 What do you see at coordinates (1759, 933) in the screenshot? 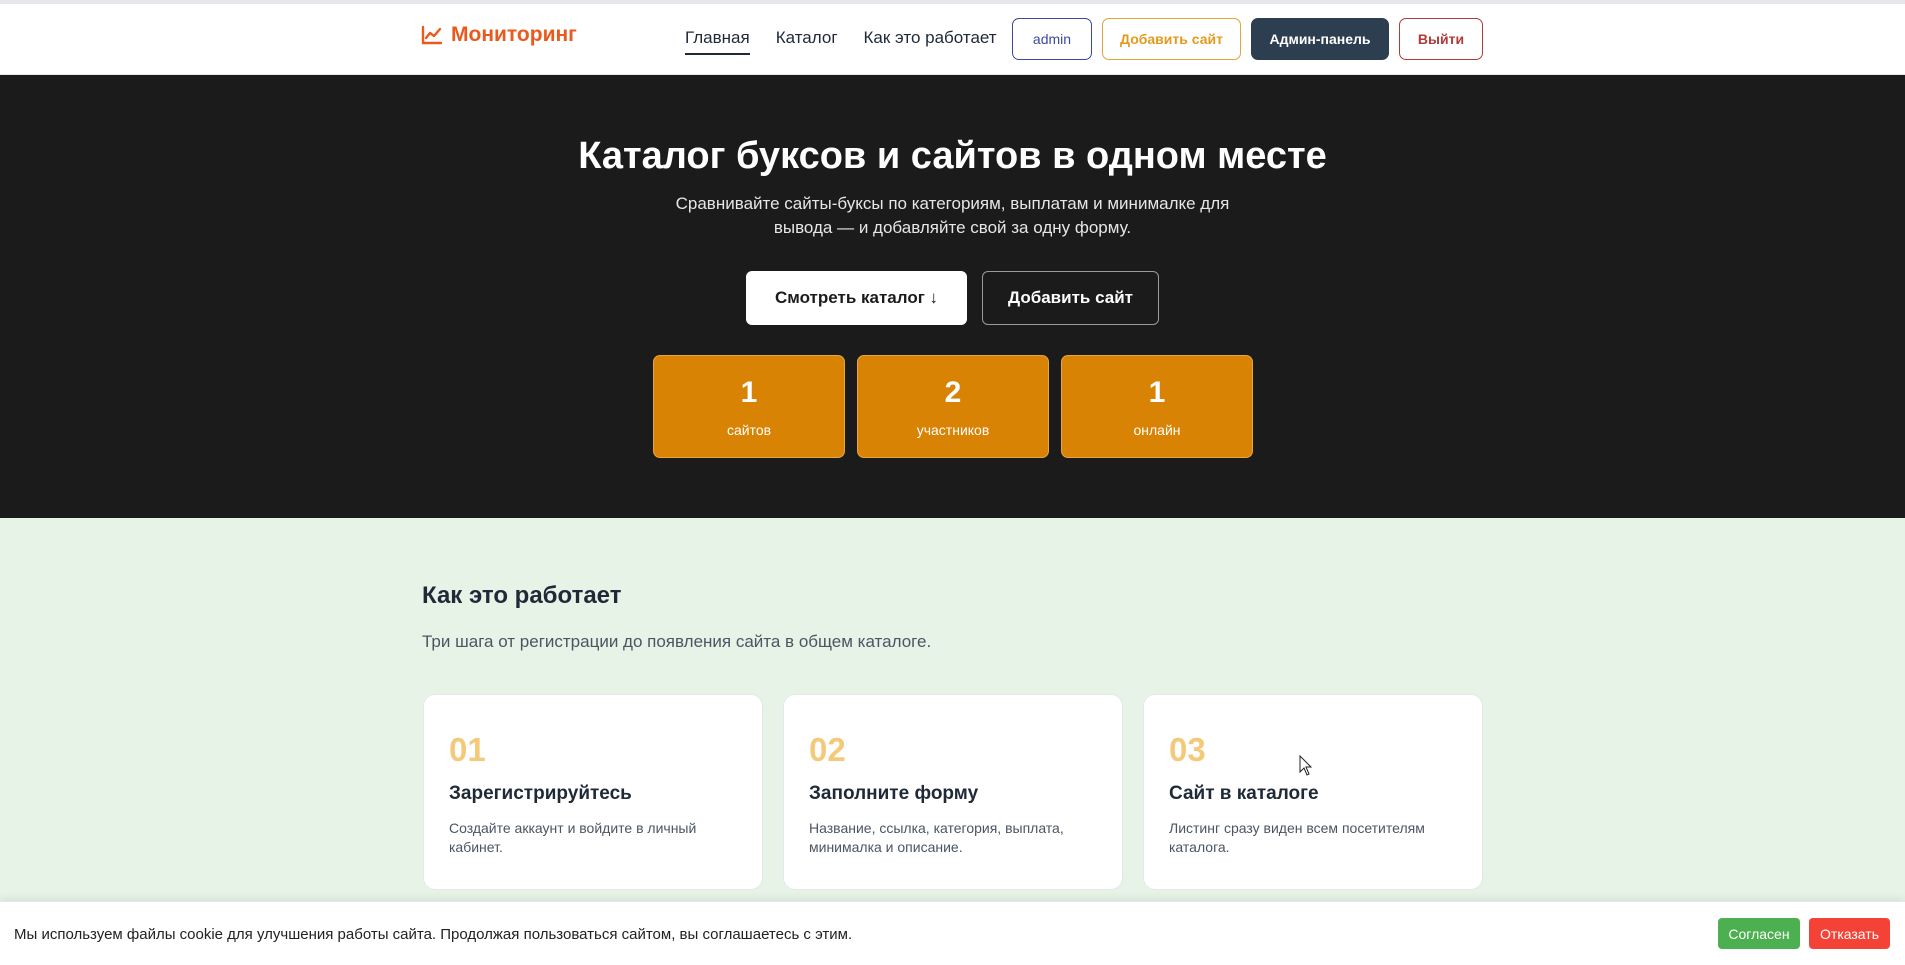
I see `cookie-accept-button: Согласен` at bounding box center [1759, 933].